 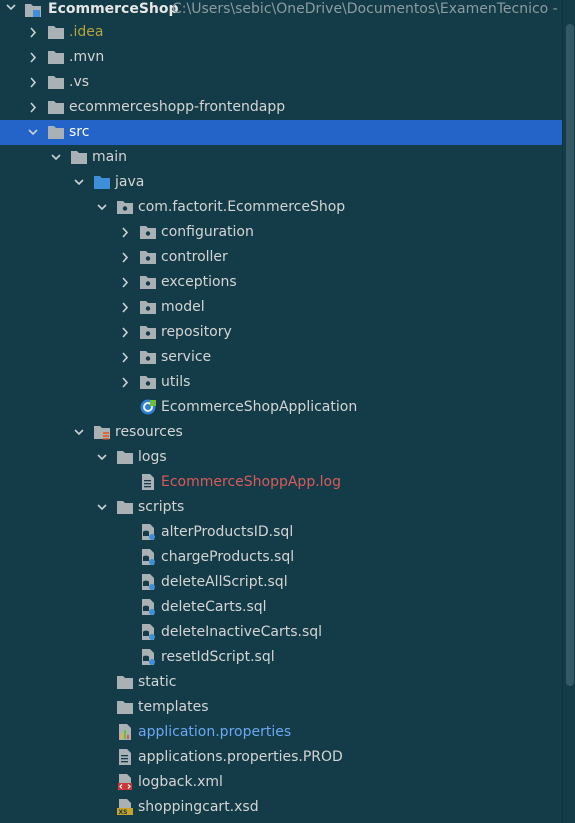 What do you see at coordinates (251, 482) in the screenshot?
I see `tree-row-label: EcommerceShoppApp.log` at bounding box center [251, 482].